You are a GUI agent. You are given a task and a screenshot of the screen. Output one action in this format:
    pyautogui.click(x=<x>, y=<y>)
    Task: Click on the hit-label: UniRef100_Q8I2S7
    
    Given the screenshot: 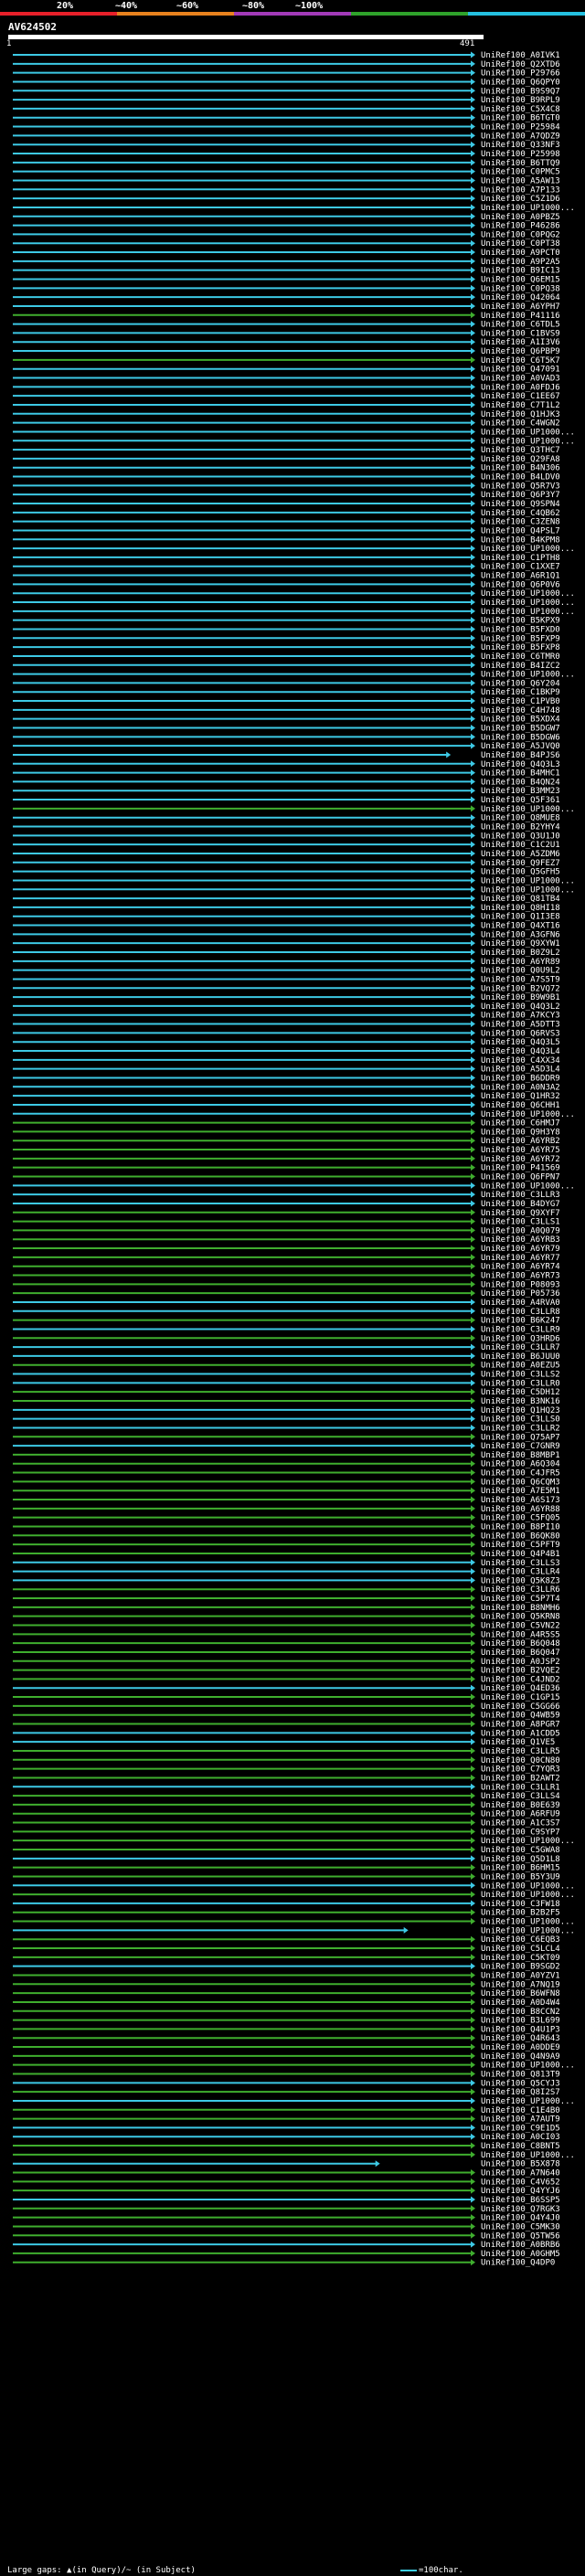 What is the action you would take?
    pyautogui.click(x=520, y=2092)
    